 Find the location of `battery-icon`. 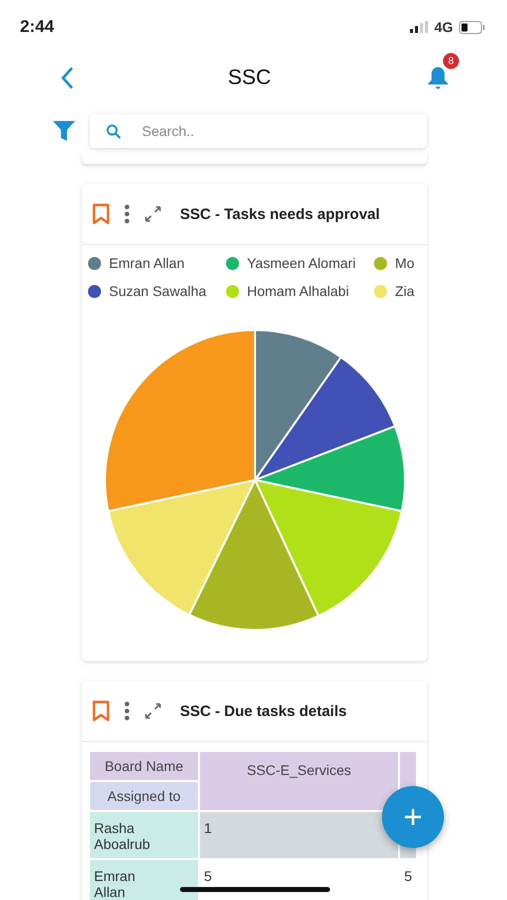

battery-icon is located at coordinates (472, 27).